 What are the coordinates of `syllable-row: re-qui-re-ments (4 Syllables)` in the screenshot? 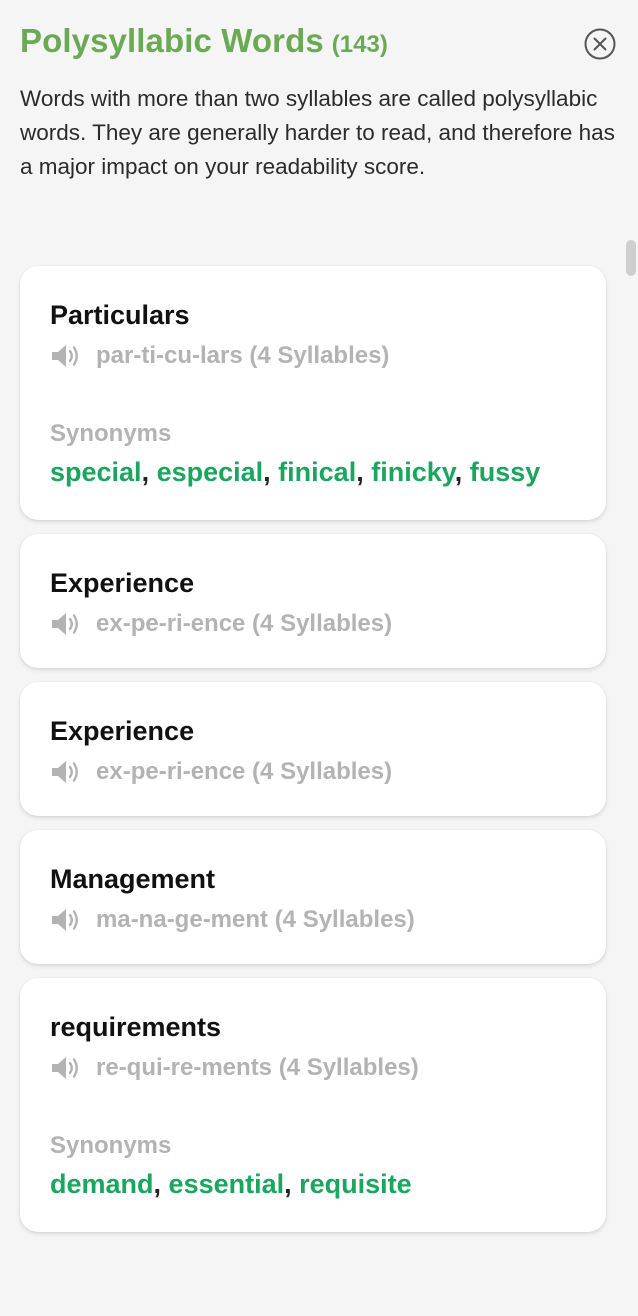 It's located at (313, 1068).